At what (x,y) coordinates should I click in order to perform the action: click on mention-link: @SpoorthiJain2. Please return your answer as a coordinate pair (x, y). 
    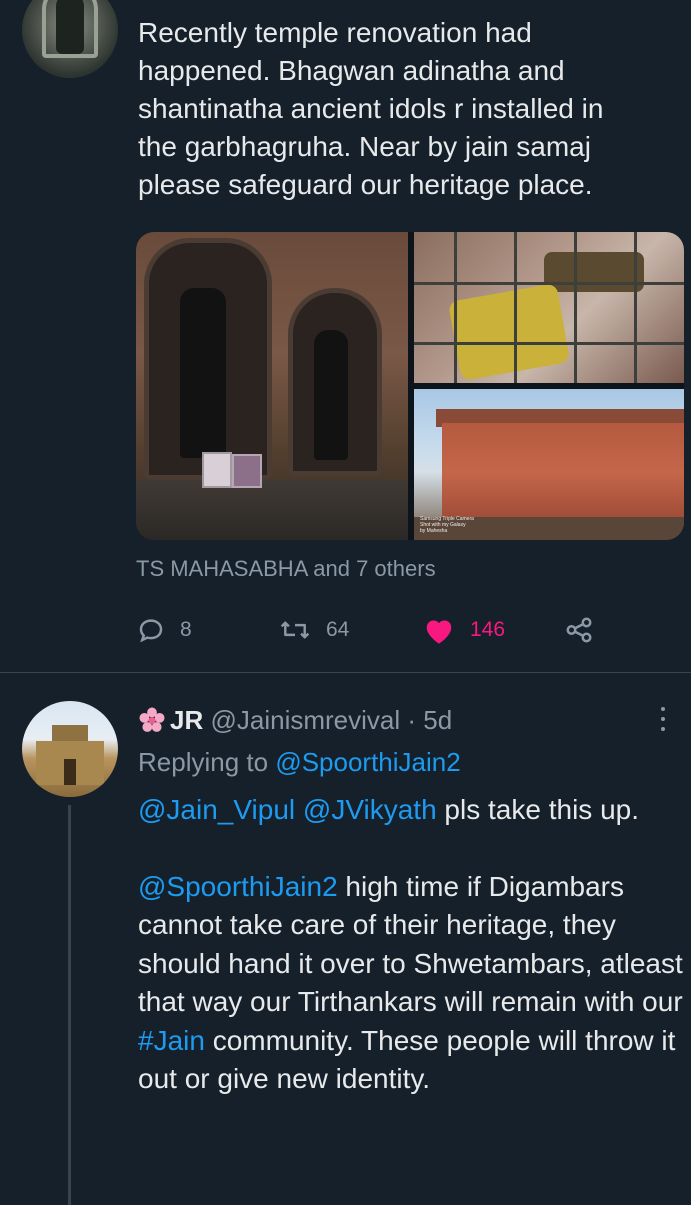
    Looking at the image, I should click on (238, 886).